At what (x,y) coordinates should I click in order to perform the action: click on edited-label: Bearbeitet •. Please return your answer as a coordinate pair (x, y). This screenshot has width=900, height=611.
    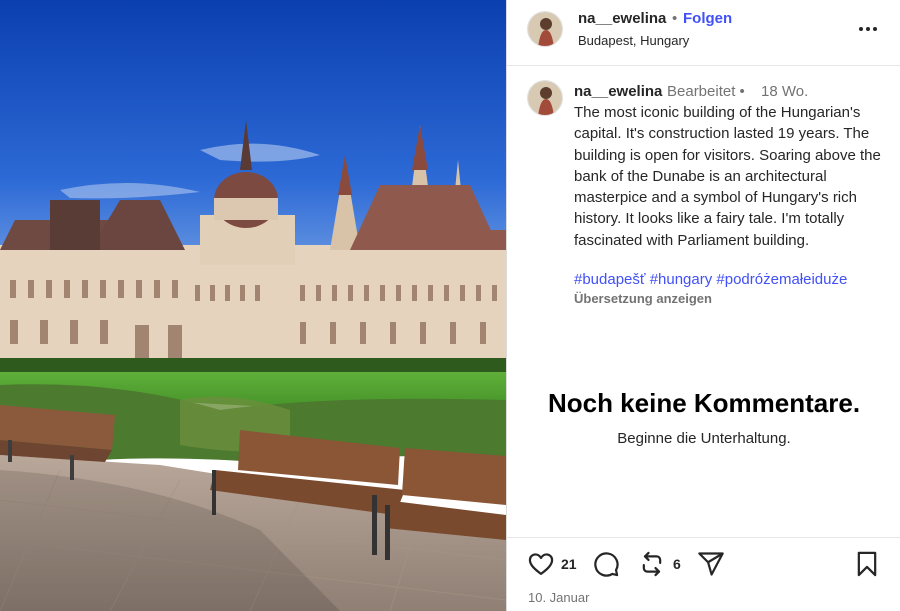
    Looking at the image, I should click on (706, 91).